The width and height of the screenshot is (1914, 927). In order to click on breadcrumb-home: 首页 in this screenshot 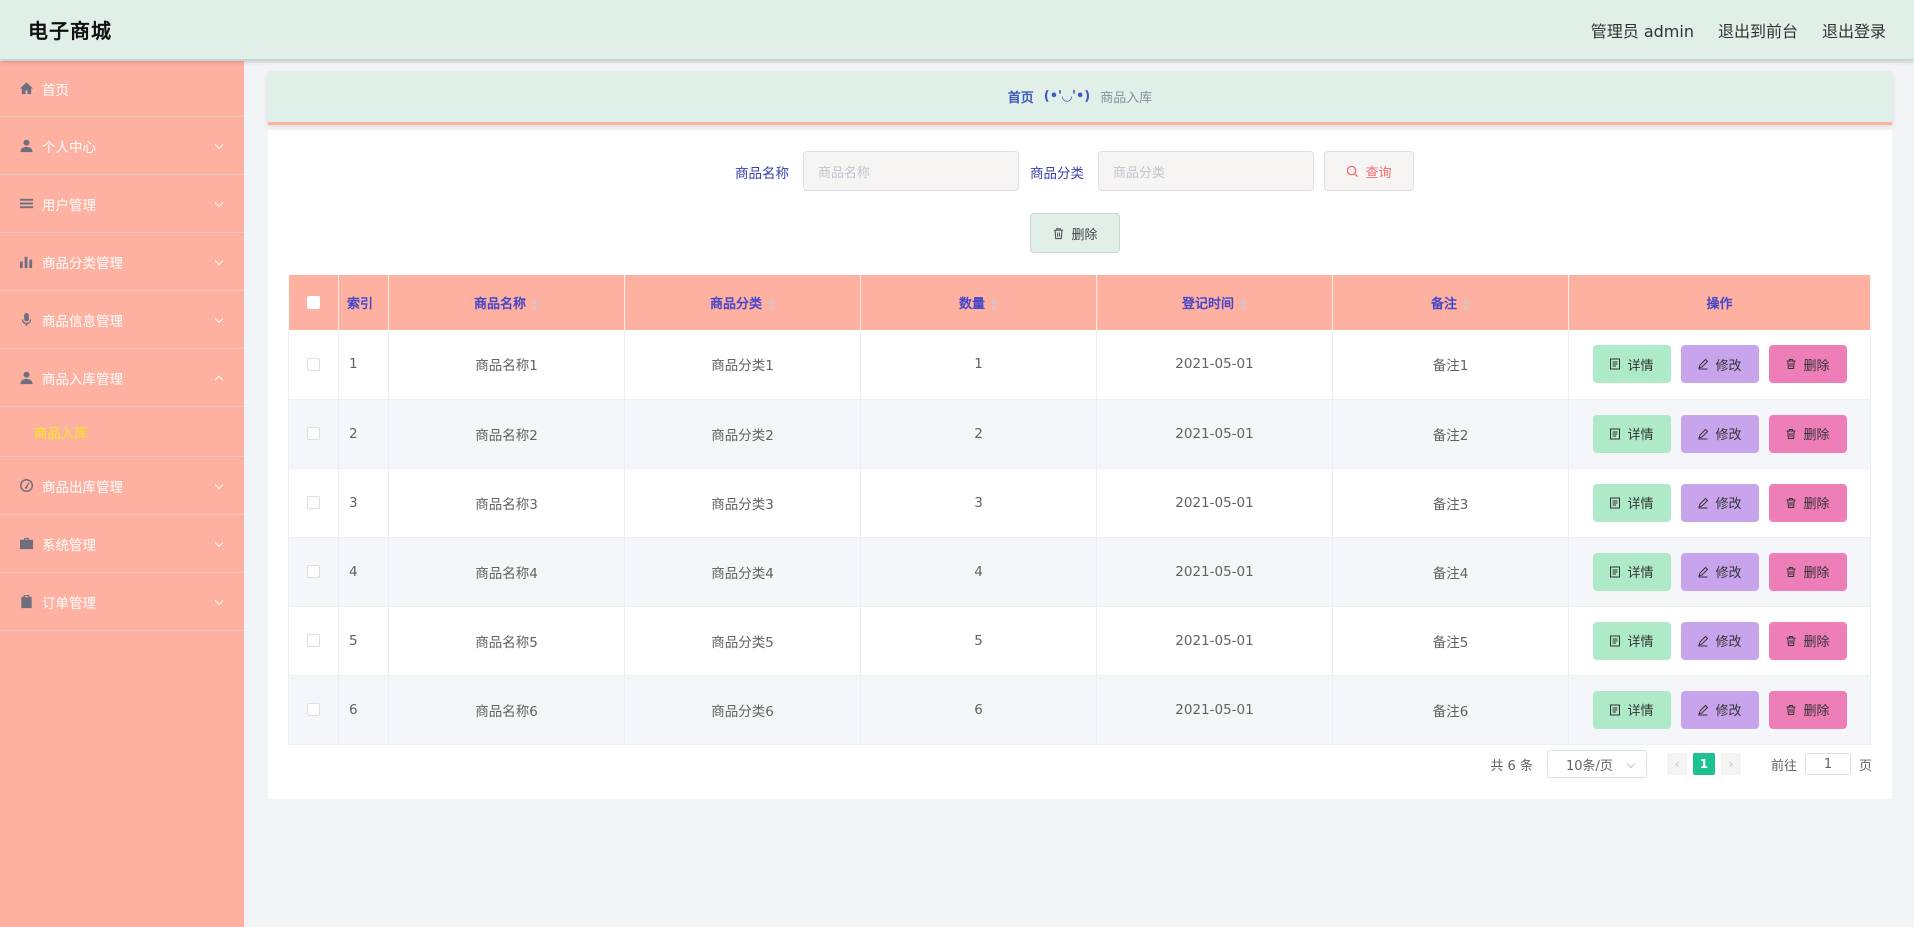, I will do `click(1021, 96)`.